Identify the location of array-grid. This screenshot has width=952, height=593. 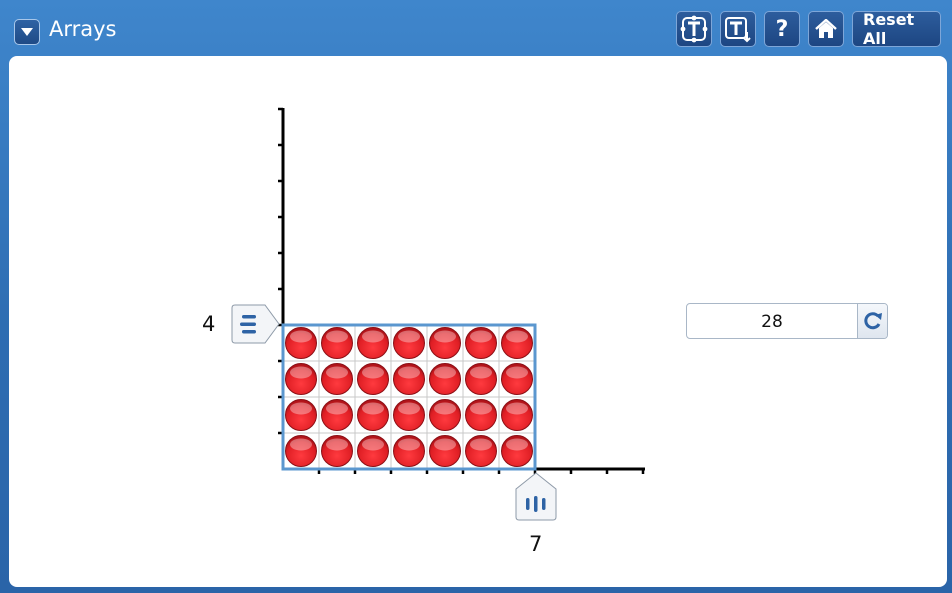
(409, 397).